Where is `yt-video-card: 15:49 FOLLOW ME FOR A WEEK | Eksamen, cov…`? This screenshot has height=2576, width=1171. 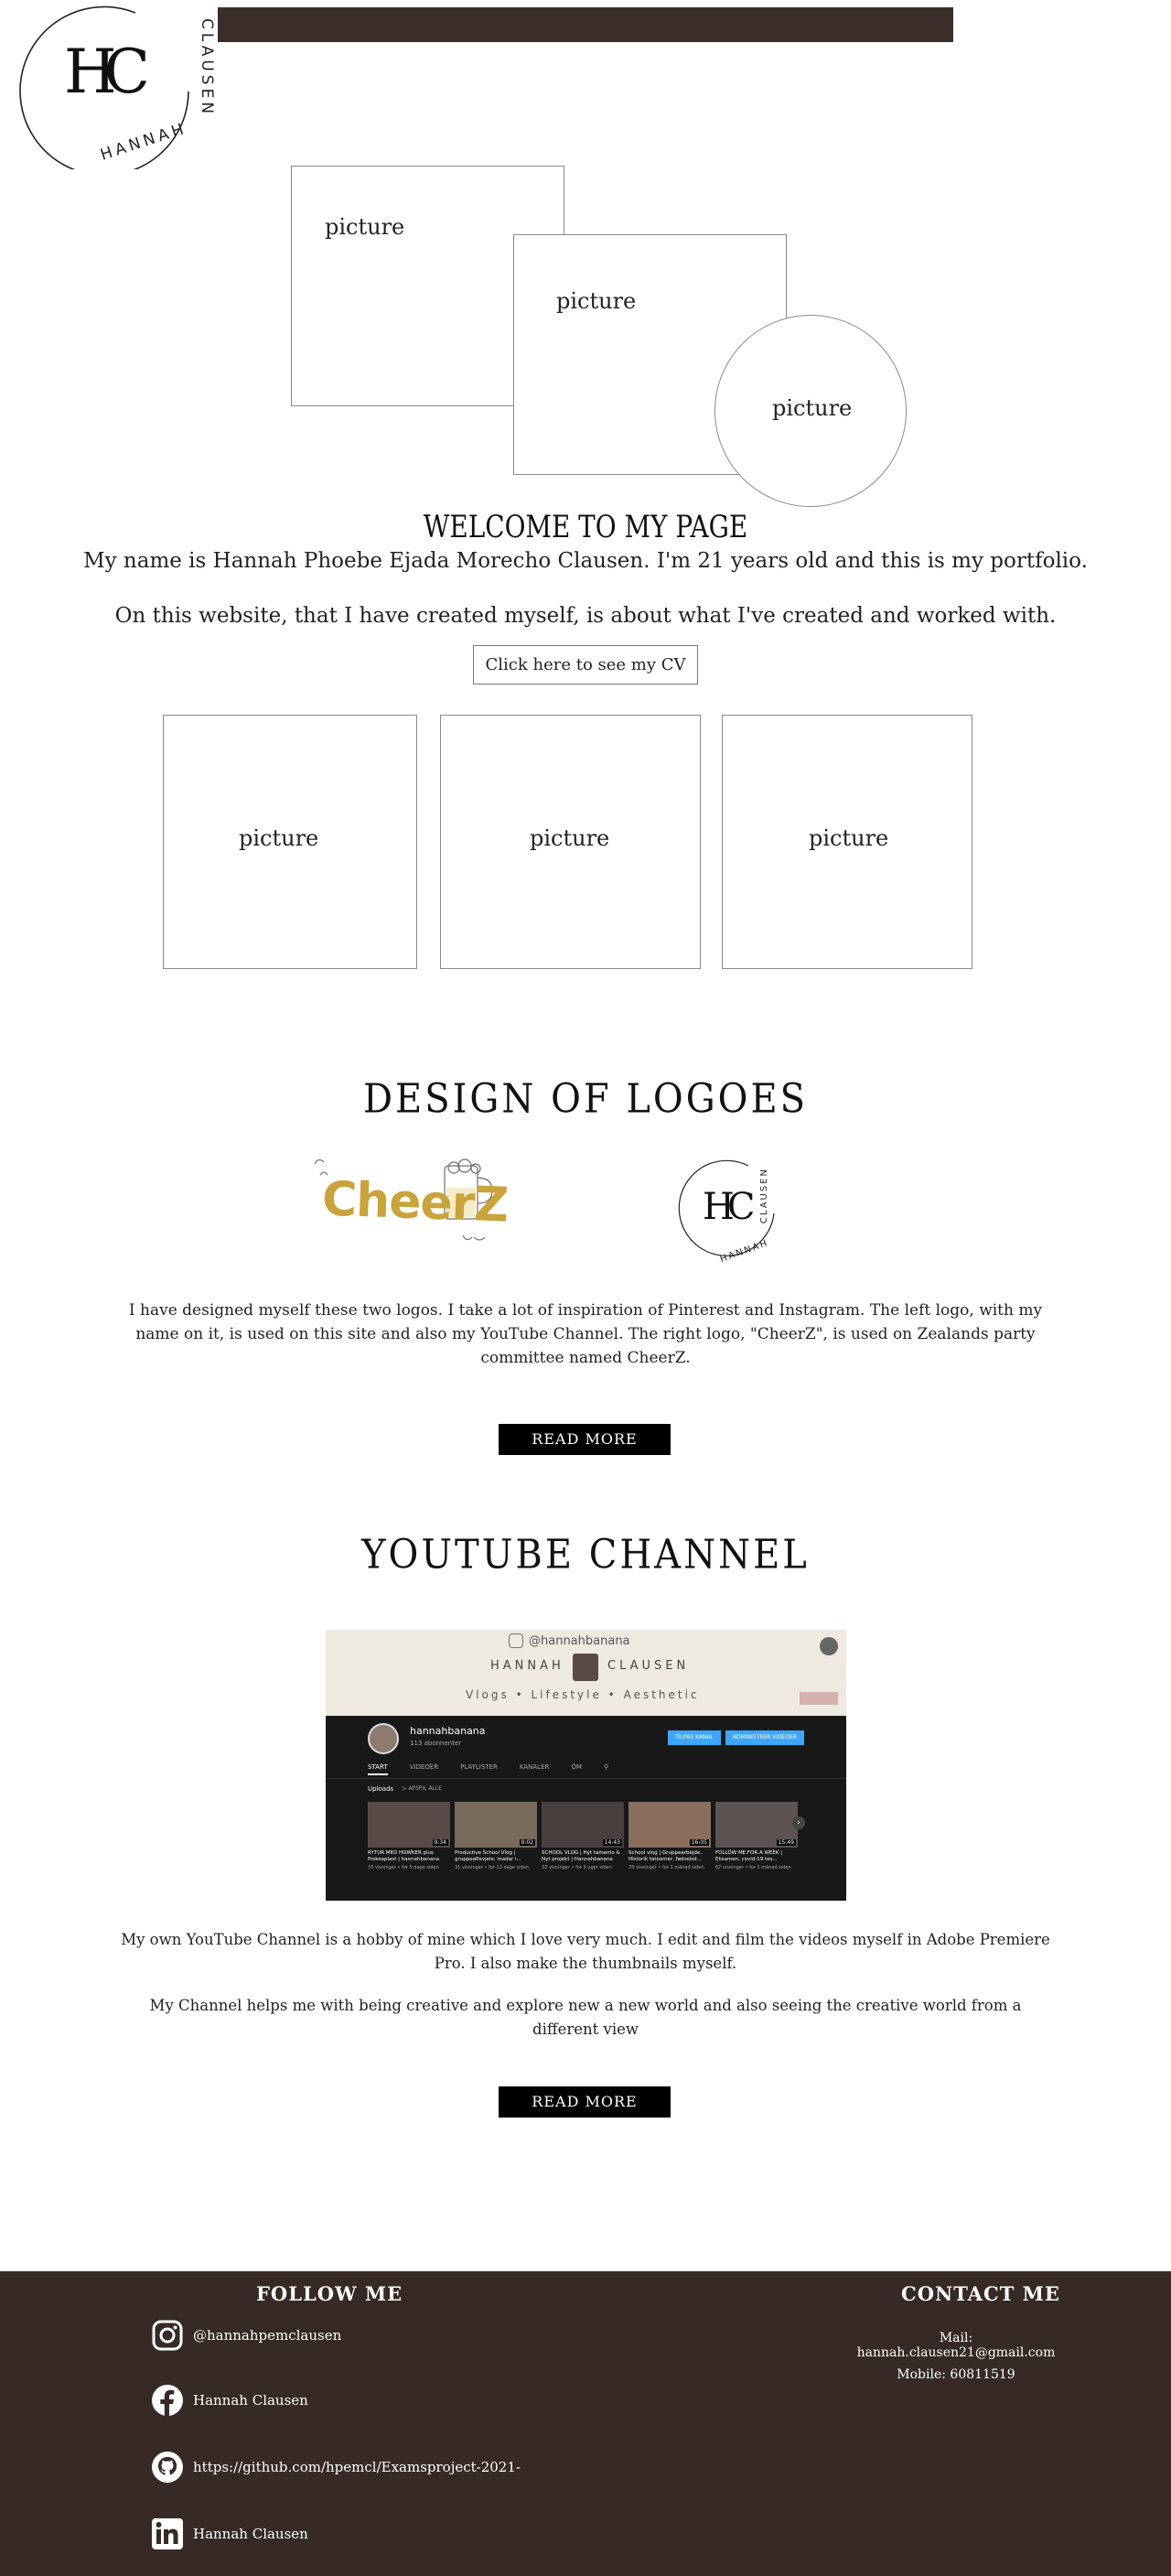
yt-video-card: 15:49 FOLLOW ME FOR A WEEK | Eksamen, cov… is located at coordinates (756, 1836).